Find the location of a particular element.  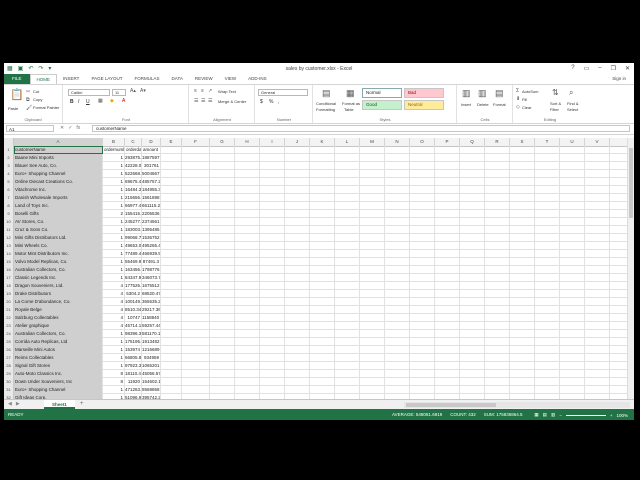

find-select-button: Find & is located at coordinates (573, 103).